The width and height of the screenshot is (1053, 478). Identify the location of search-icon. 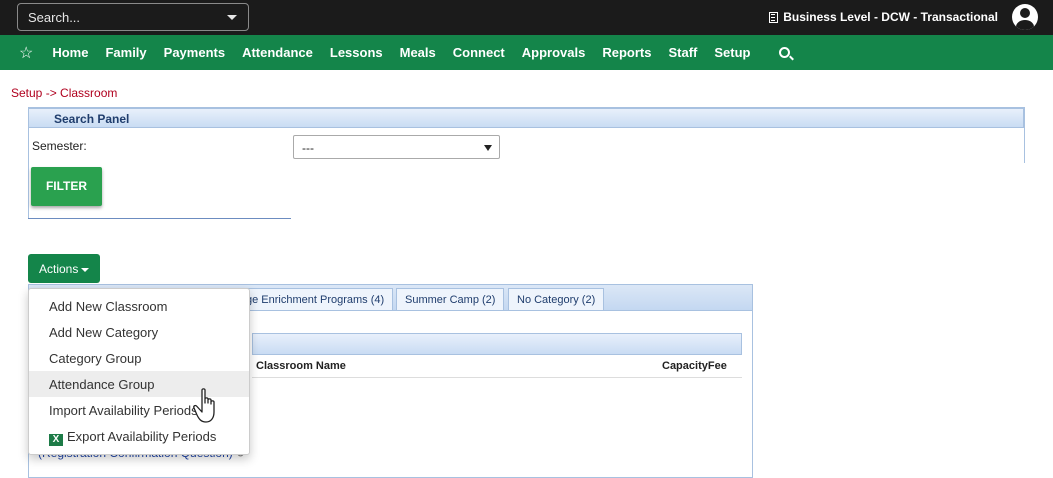
(785, 52).